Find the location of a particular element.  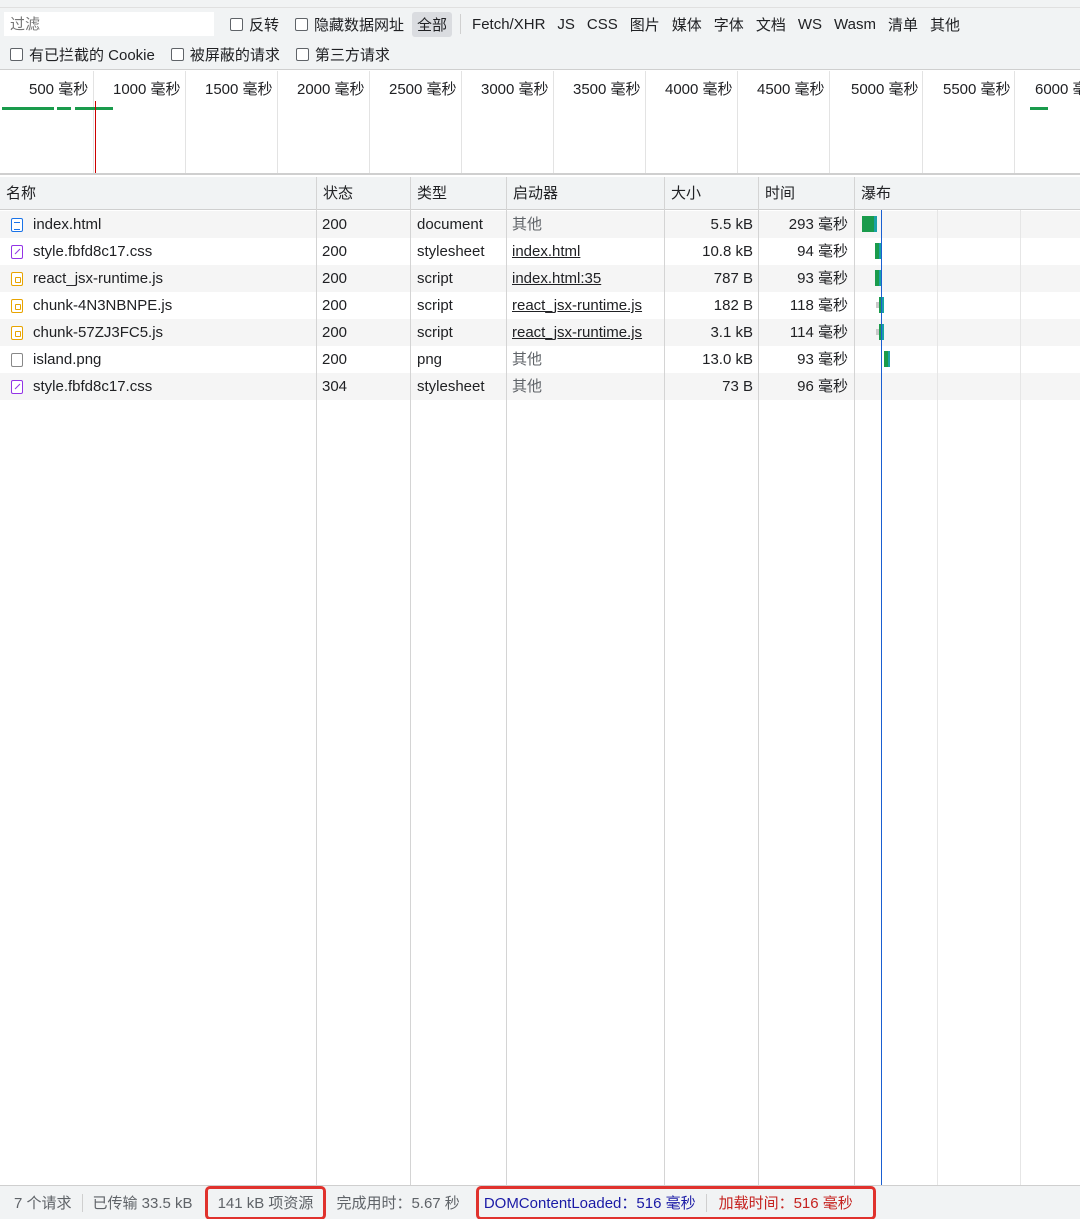

filter-input is located at coordinates (109, 24).